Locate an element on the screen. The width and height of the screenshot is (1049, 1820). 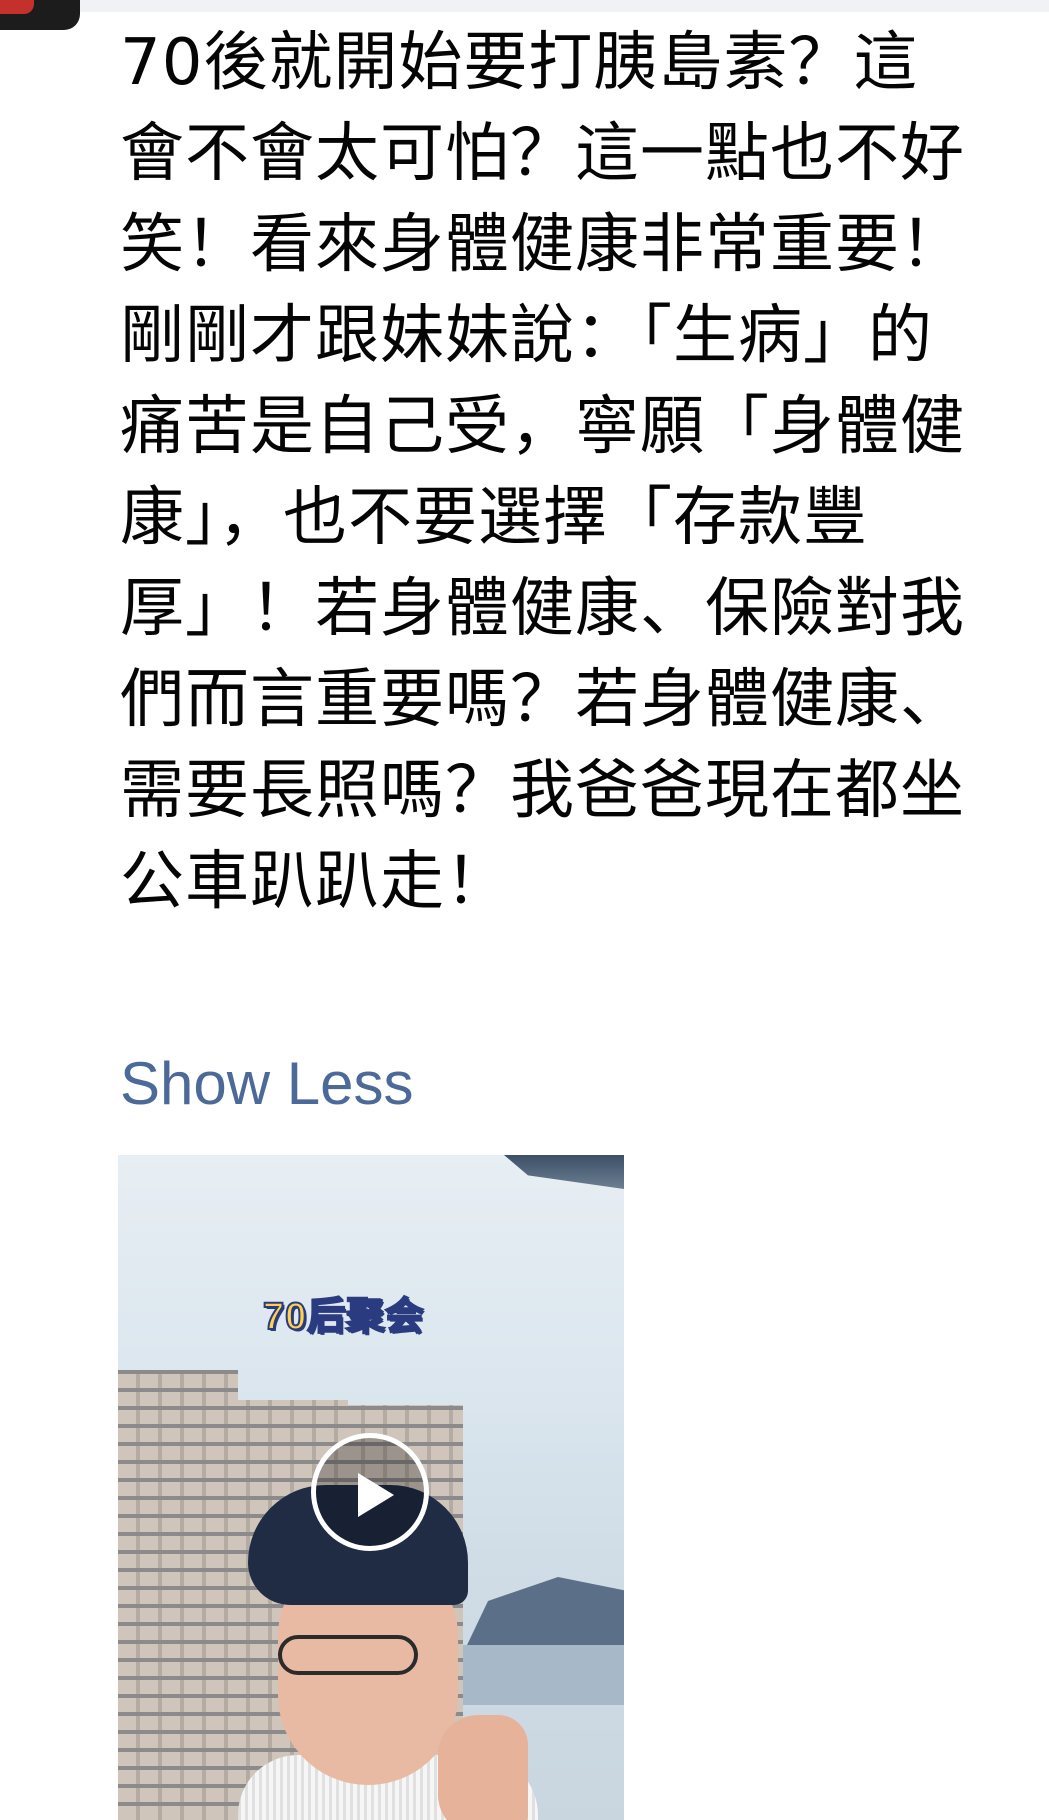
video-caption: 70后聚会 is located at coordinates (343, 1317).